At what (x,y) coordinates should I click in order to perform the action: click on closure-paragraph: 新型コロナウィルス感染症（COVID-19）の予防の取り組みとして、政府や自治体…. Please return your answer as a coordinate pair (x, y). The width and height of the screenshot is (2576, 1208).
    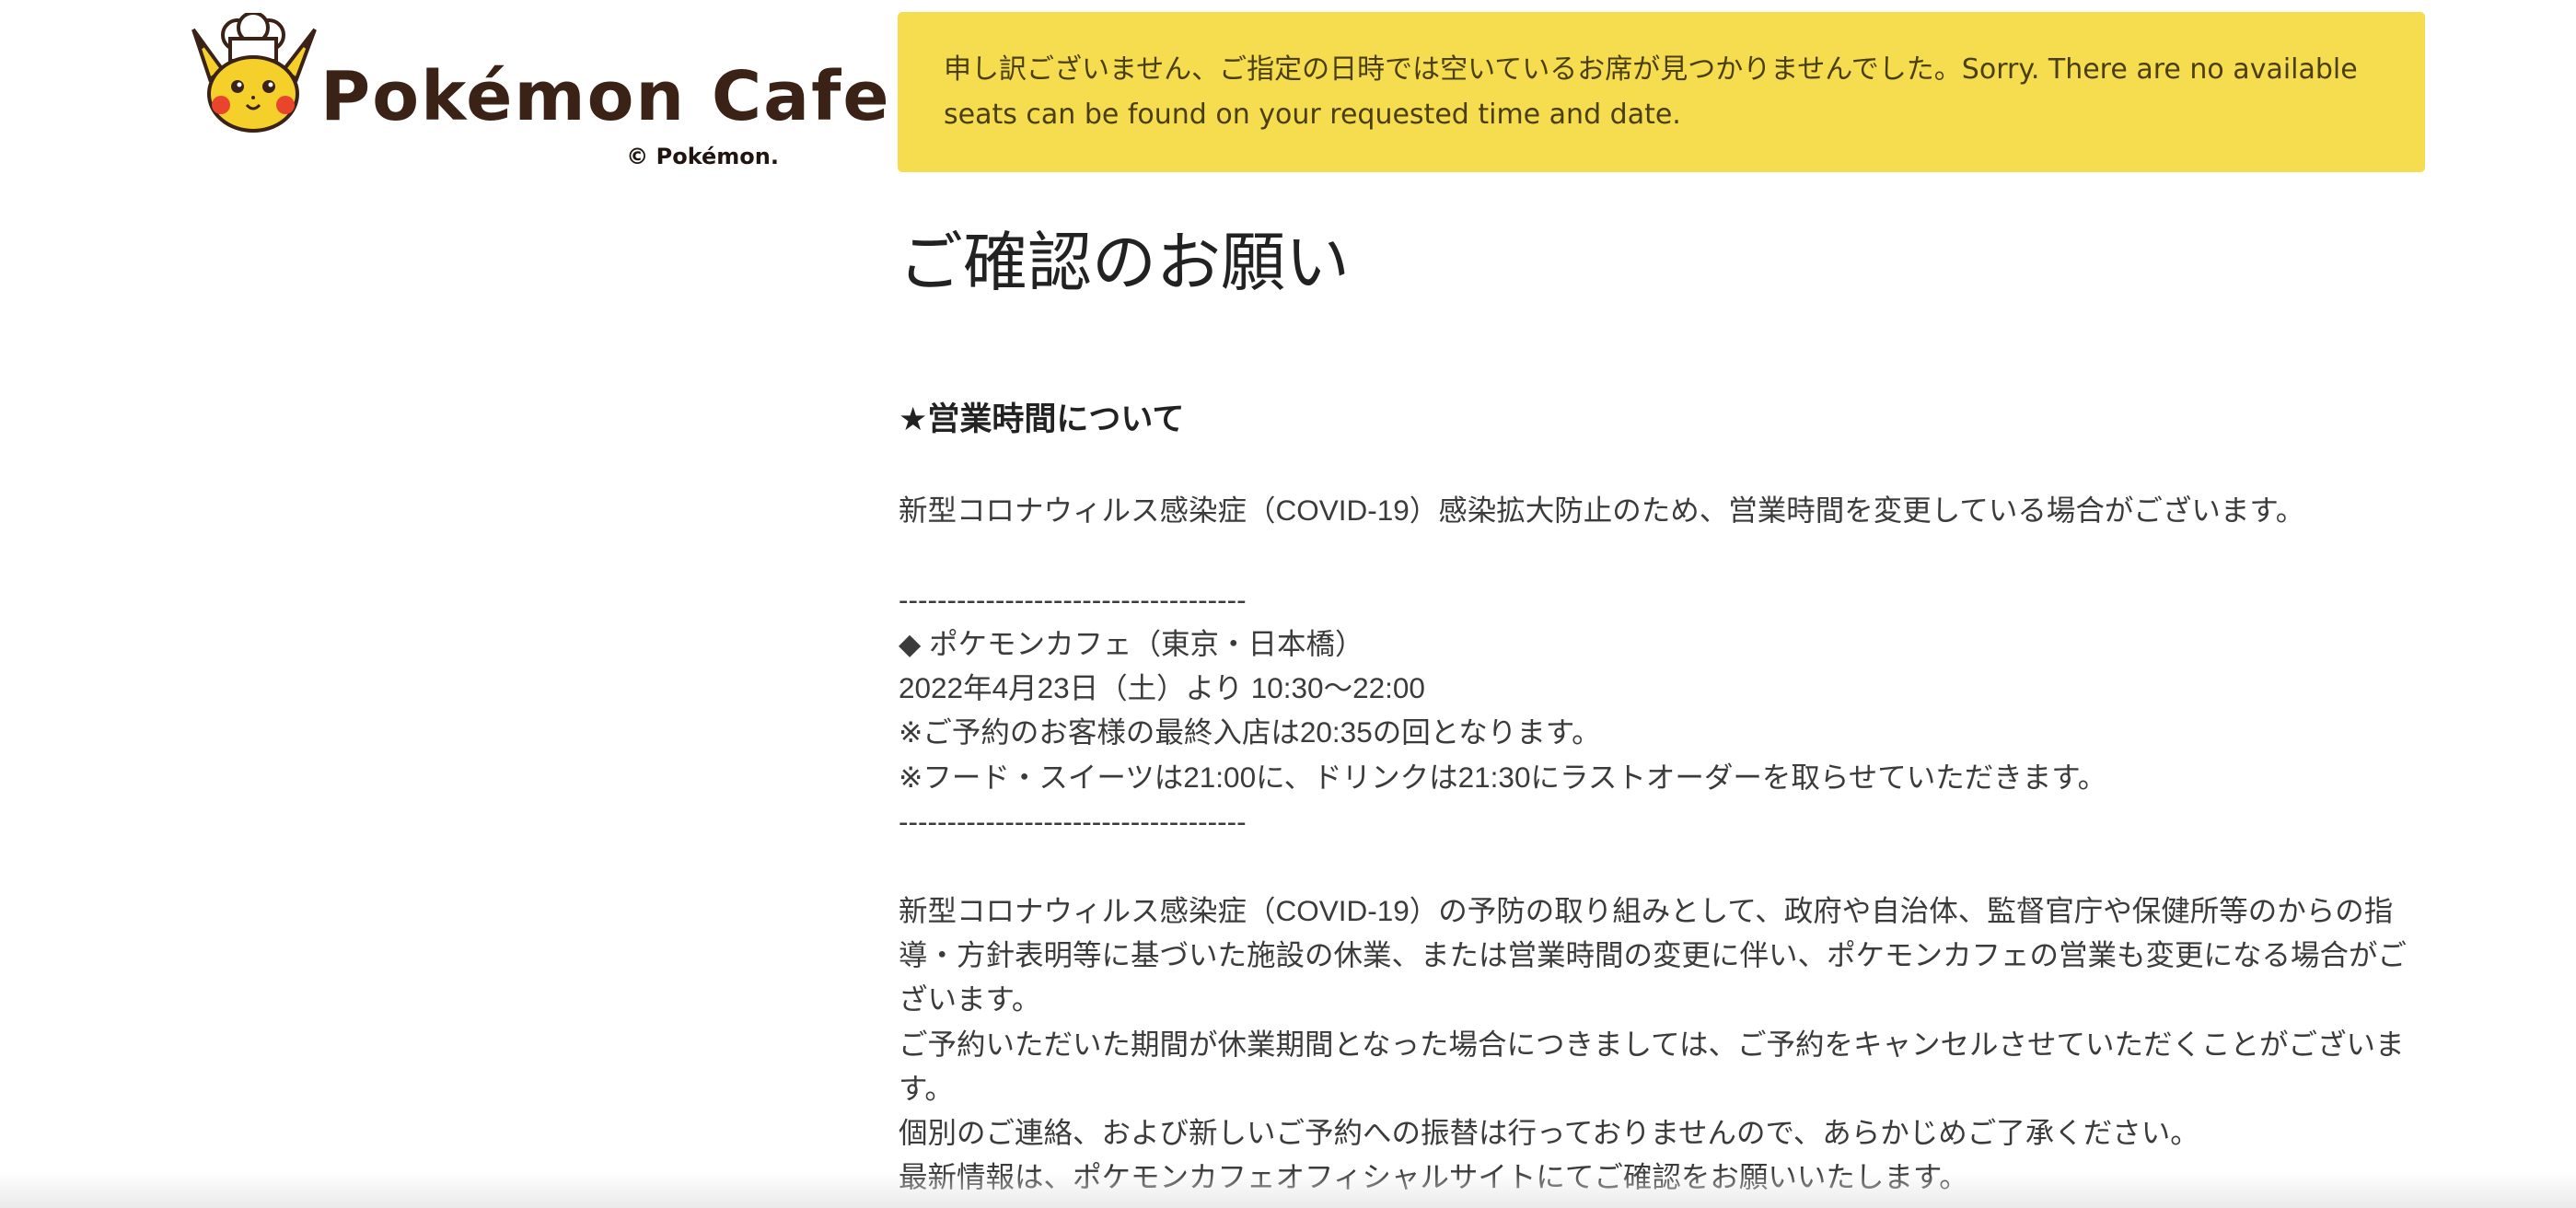
    Looking at the image, I should click on (1653, 955).